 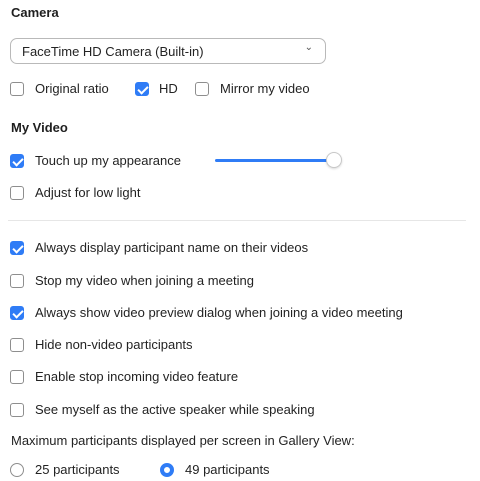 I want to click on camera-section-title: Camera, so click(x=35, y=12).